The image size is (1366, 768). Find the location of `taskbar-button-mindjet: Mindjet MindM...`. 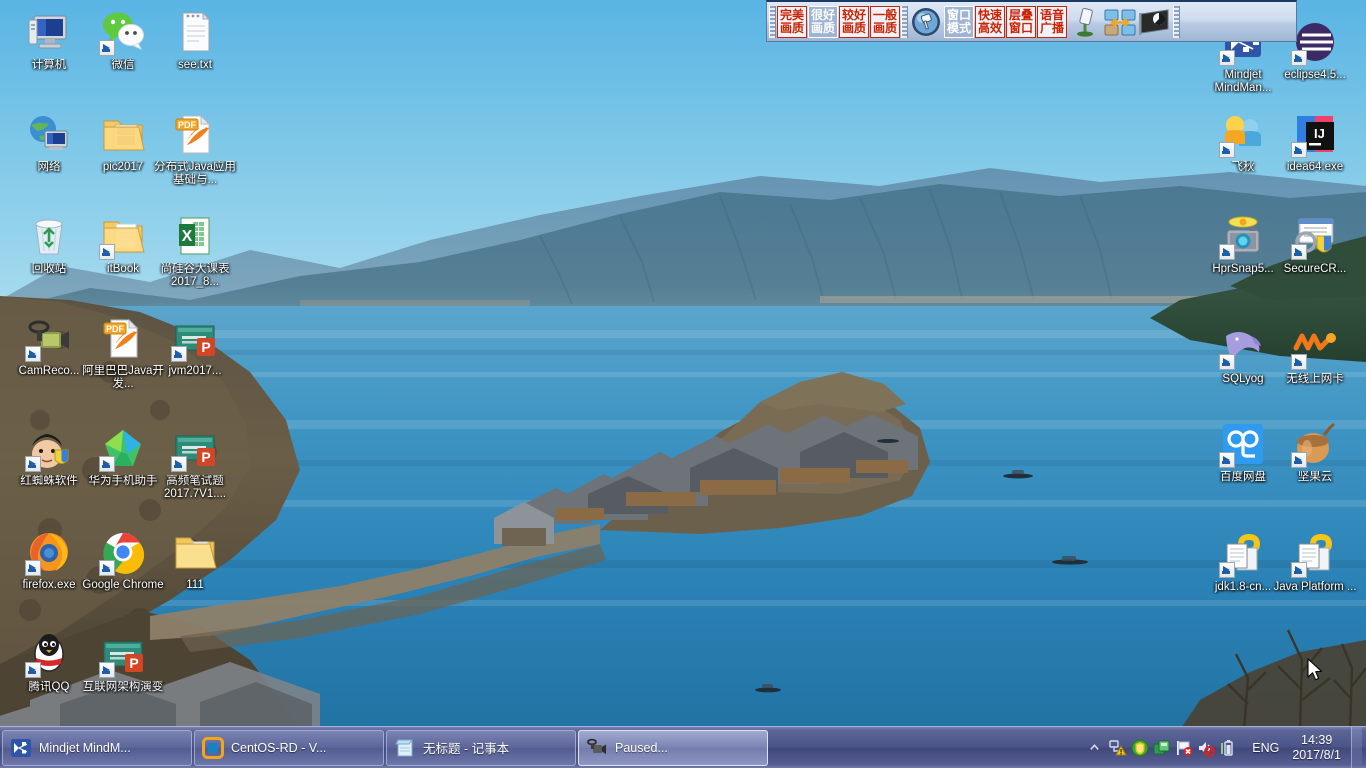

taskbar-button-mindjet: Mindjet MindM... is located at coordinates (97, 747).